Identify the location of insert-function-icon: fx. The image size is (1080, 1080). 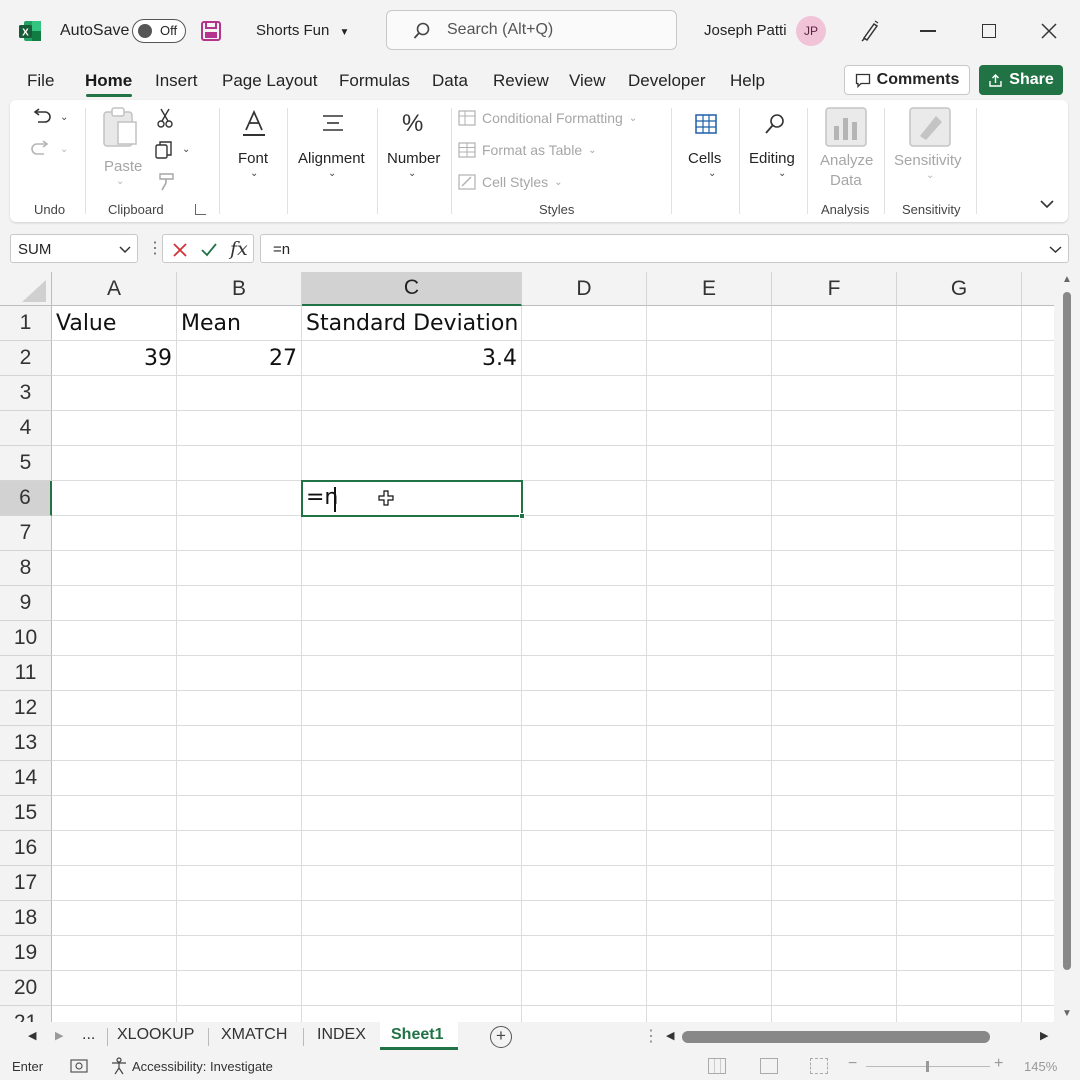
(239, 249).